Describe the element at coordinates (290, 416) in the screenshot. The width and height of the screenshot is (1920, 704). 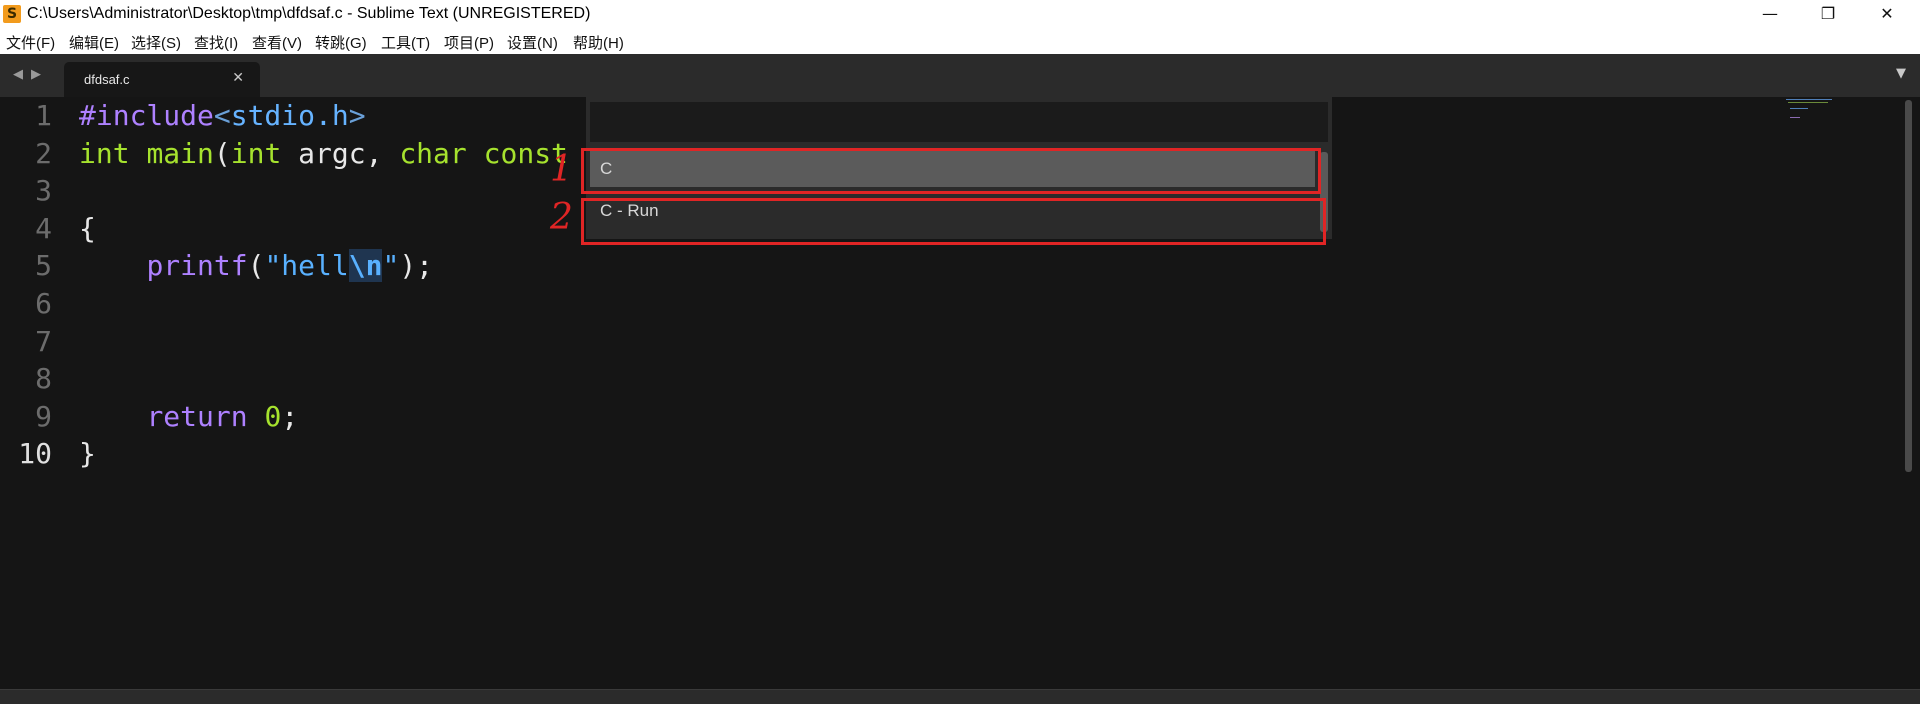
I see `code-semicolon: ;` at that location.